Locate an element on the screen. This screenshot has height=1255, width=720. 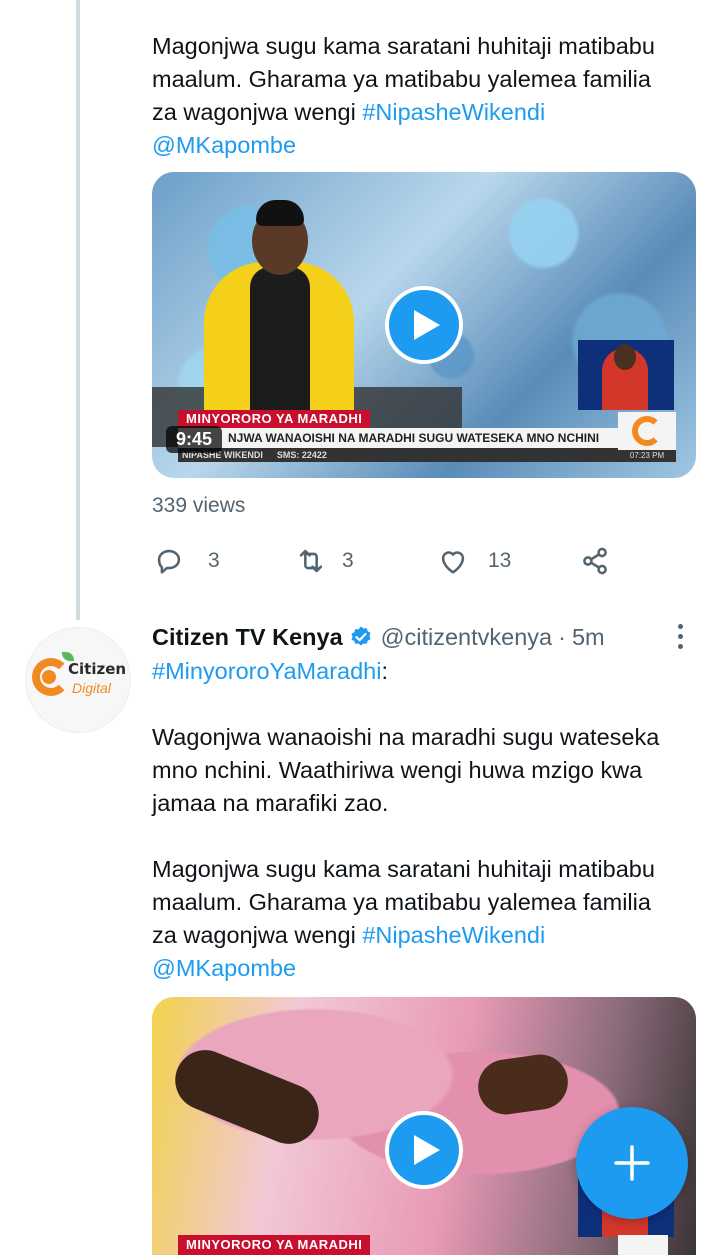
broadcast-clock: 07:23 PM is located at coordinates (647, 456).